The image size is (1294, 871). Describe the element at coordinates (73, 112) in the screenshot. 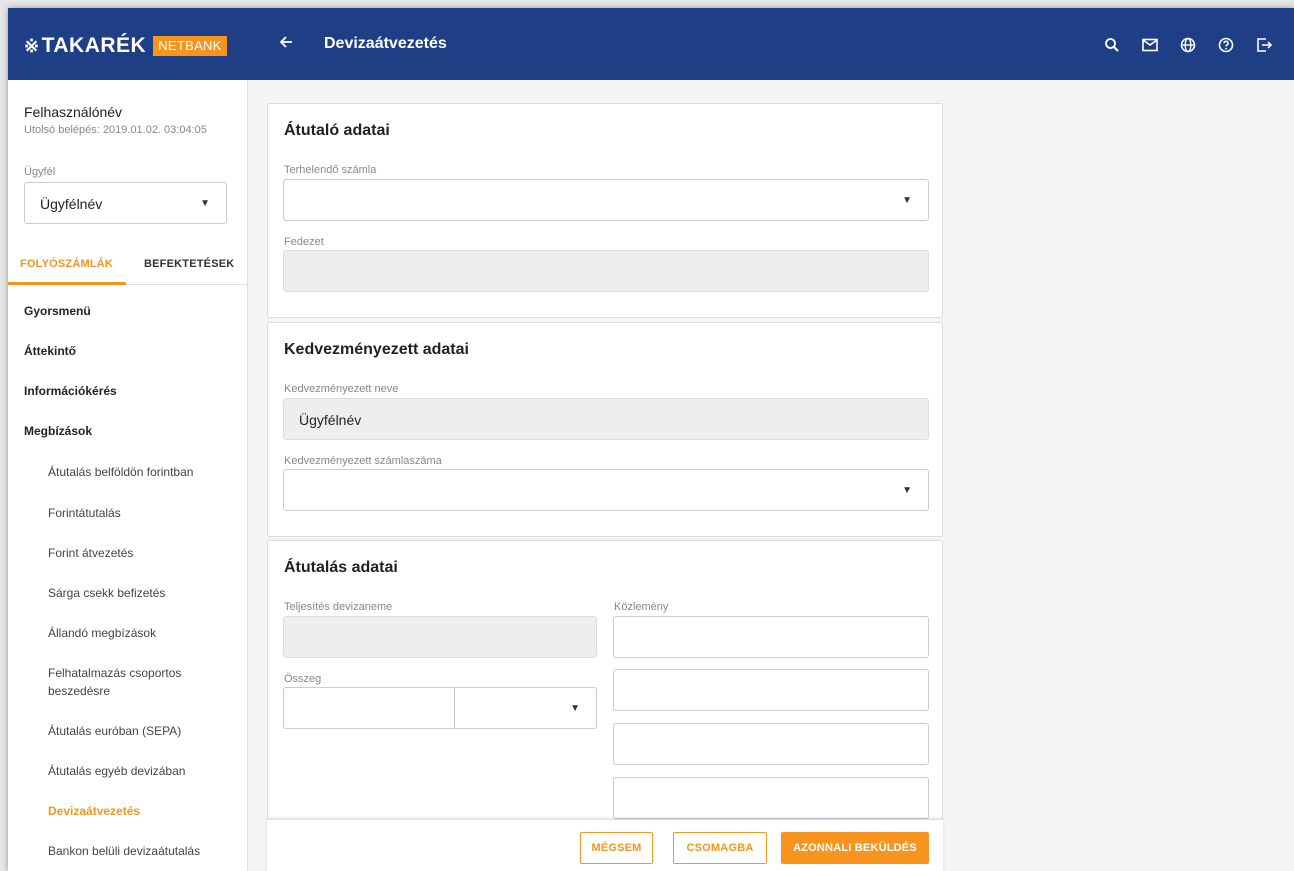

I see `user-name: Felhasználónév` at that location.